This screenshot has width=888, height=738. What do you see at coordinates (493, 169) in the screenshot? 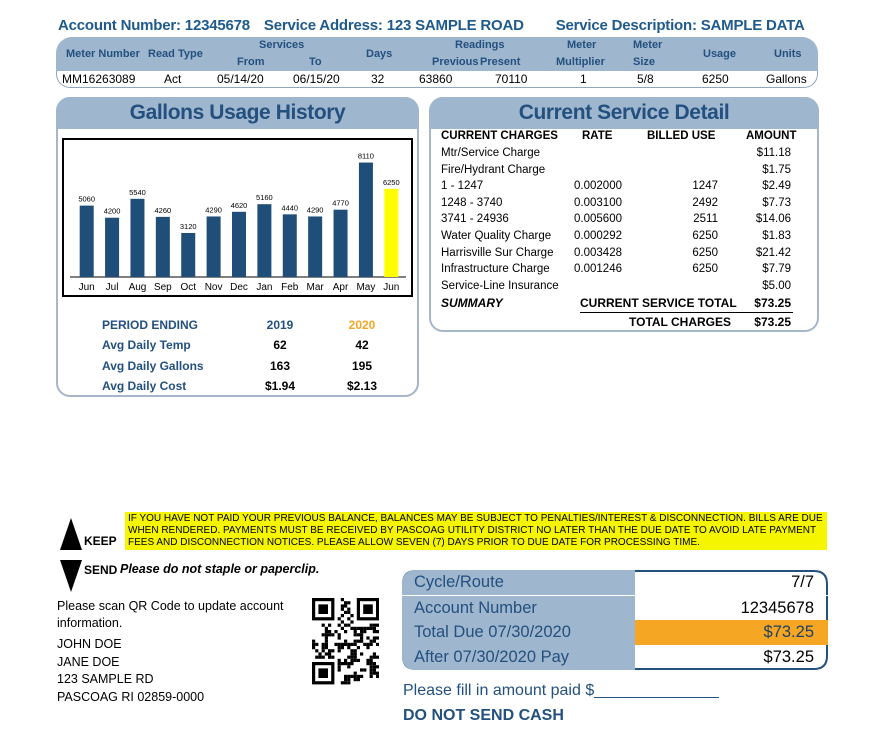
I see `charge-name: Fire/Hydrant Charge` at bounding box center [493, 169].